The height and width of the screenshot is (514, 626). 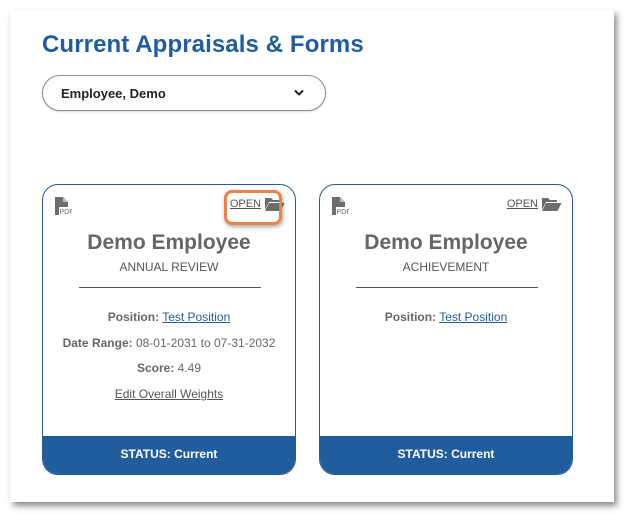 I want to click on date-range-row: Date Range: 08-01-2031 to 07-31-2032, so click(x=169, y=343).